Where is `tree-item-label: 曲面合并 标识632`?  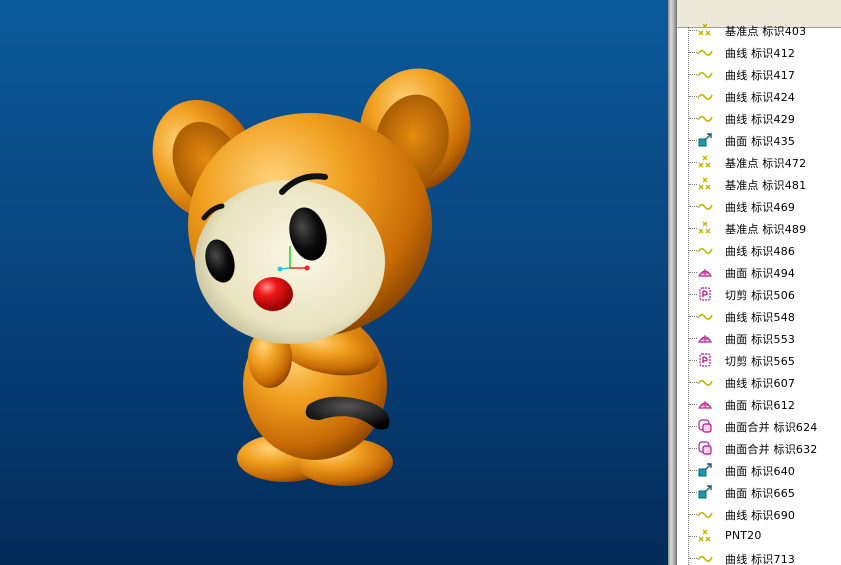
tree-item-label: 曲面合并 标识632 is located at coordinates (771, 449).